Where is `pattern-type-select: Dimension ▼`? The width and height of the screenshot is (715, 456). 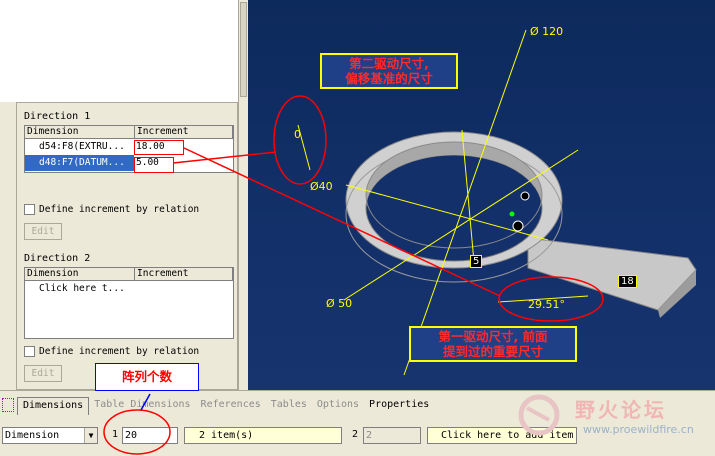
pattern-type-select: Dimension ▼ is located at coordinates (50, 435).